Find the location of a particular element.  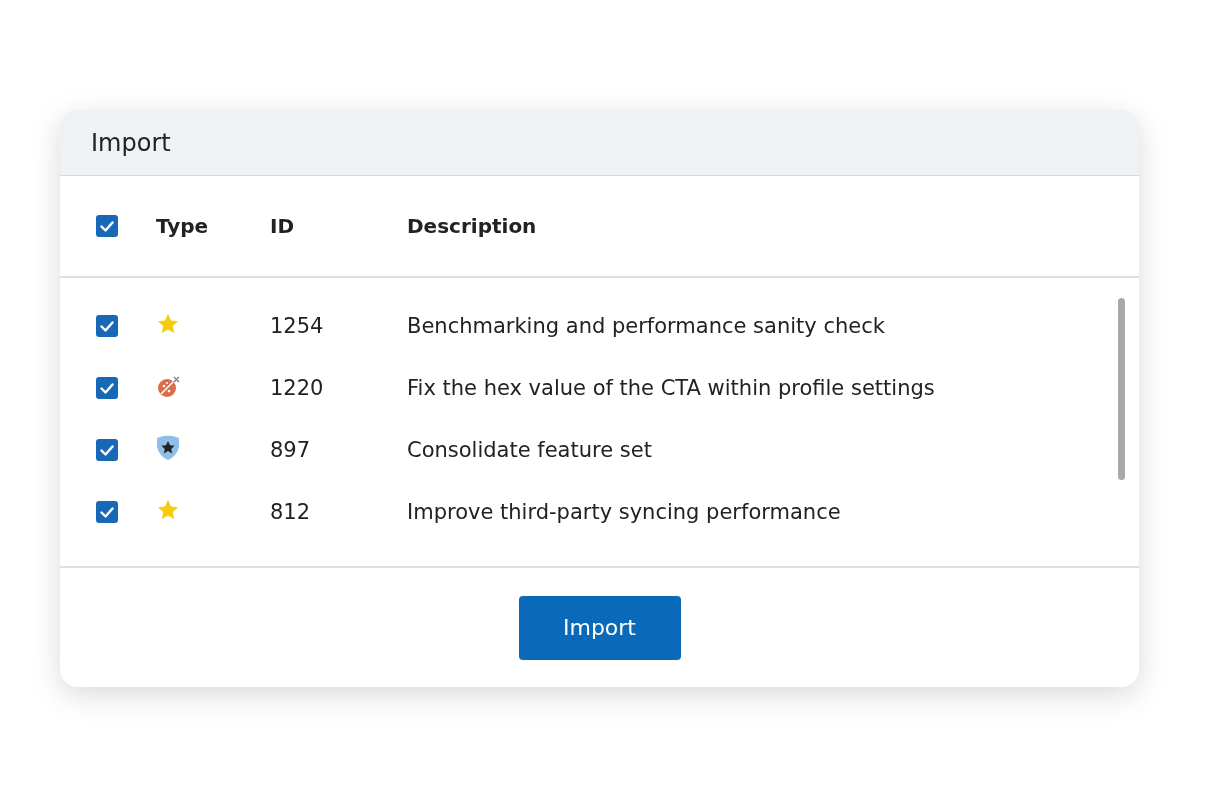

description-cell: Fix the hex value of the CTA within profile settings is located at coordinates (671, 388).